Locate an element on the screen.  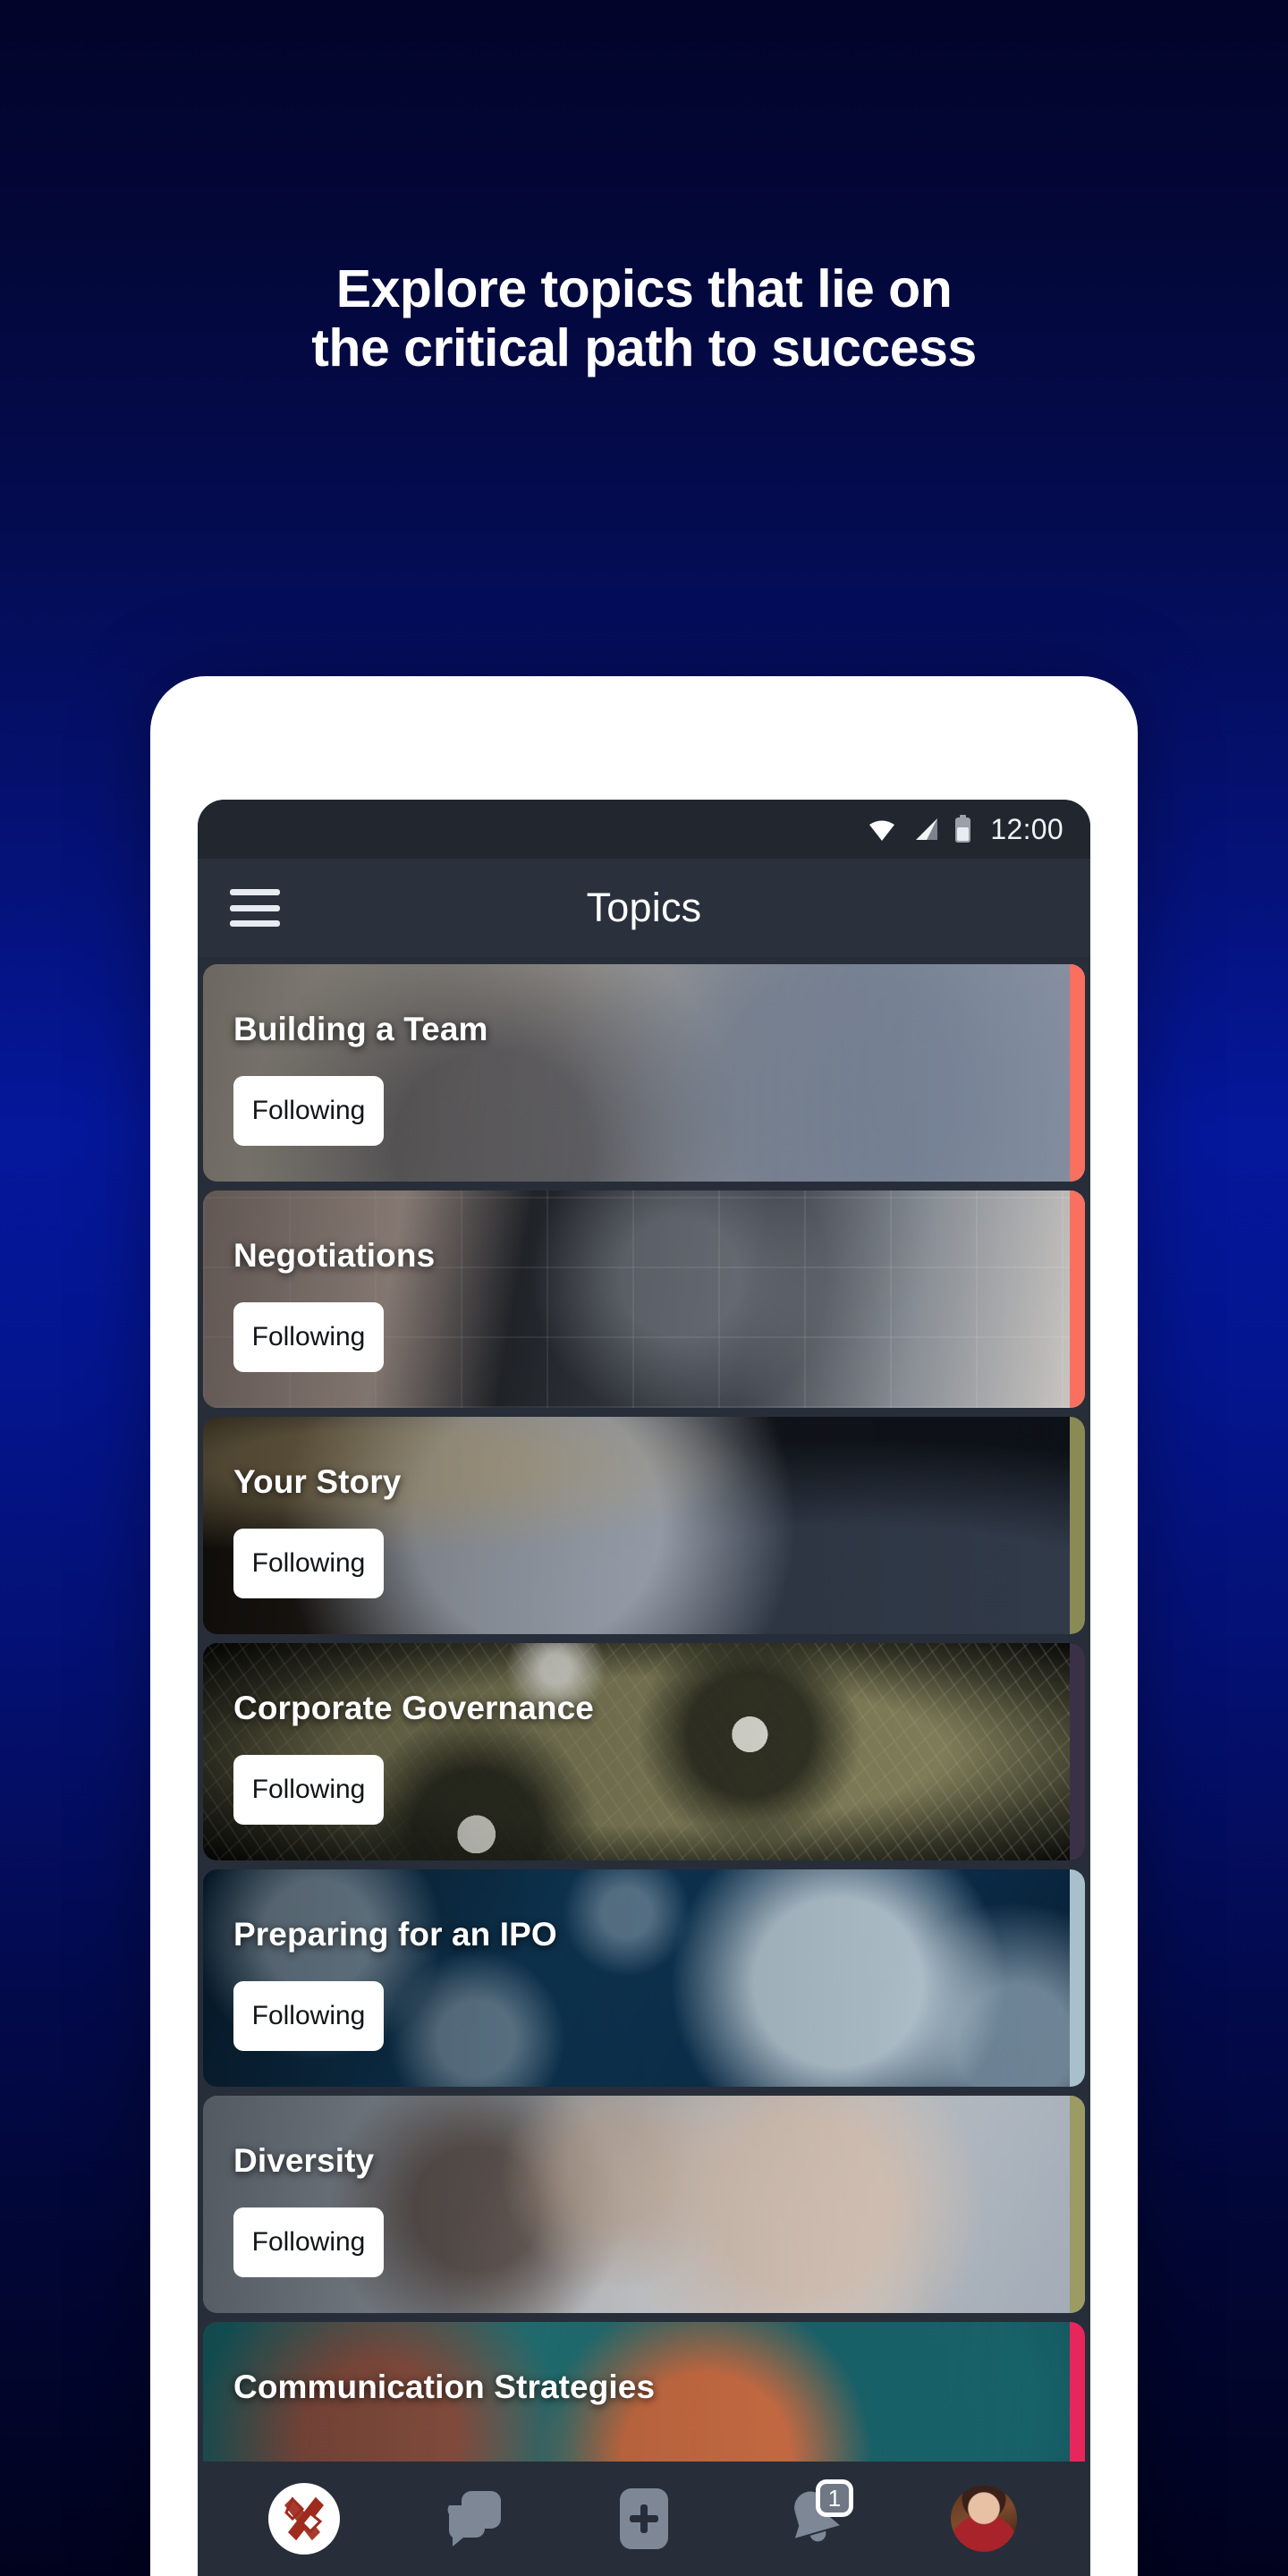
nav-item-home is located at coordinates (304, 2518).